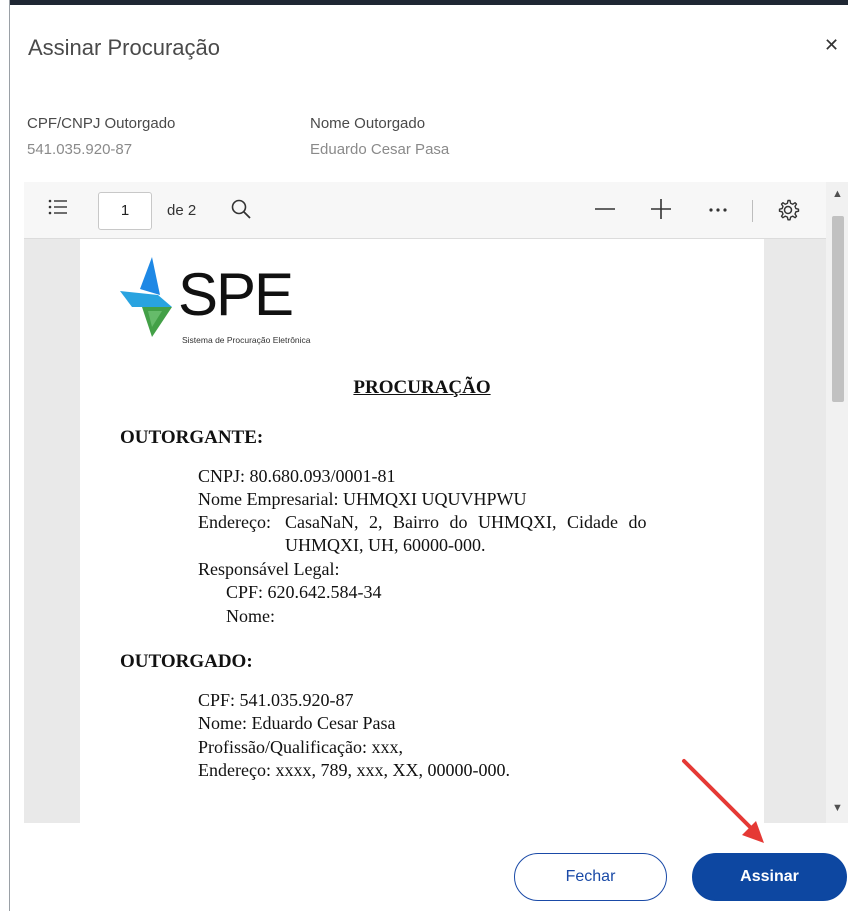 The height and width of the screenshot is (911, 848). Describe the element at coordinates (661, 211) in the screenshot. I see `zoom-in-icon` at that location.